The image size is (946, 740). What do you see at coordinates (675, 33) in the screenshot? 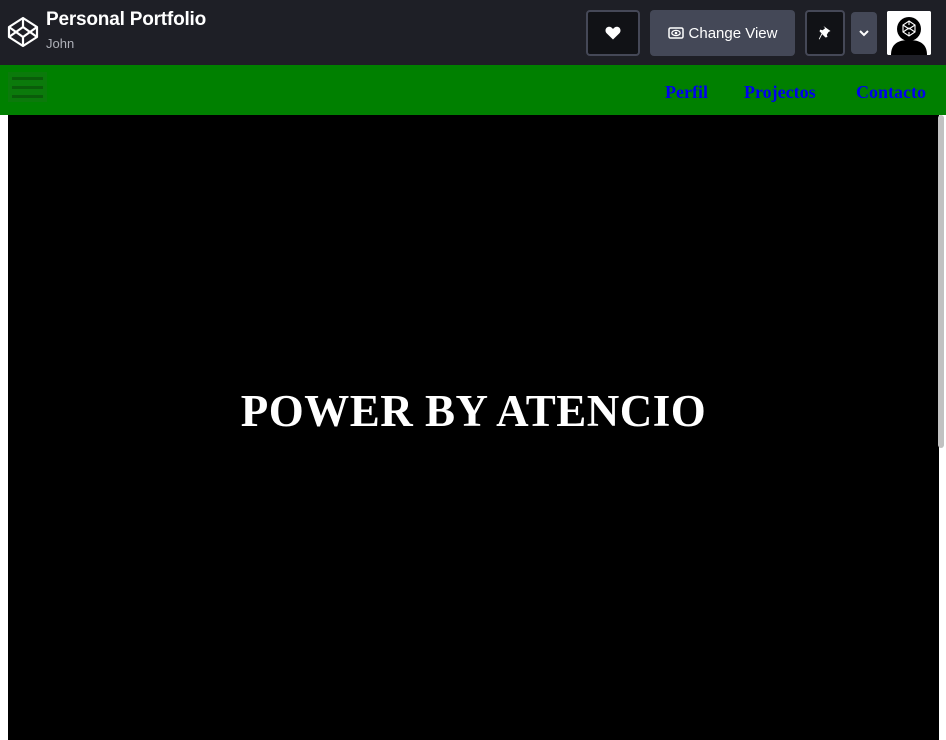
I see `eye-icon` at bounding box center [675, 33].